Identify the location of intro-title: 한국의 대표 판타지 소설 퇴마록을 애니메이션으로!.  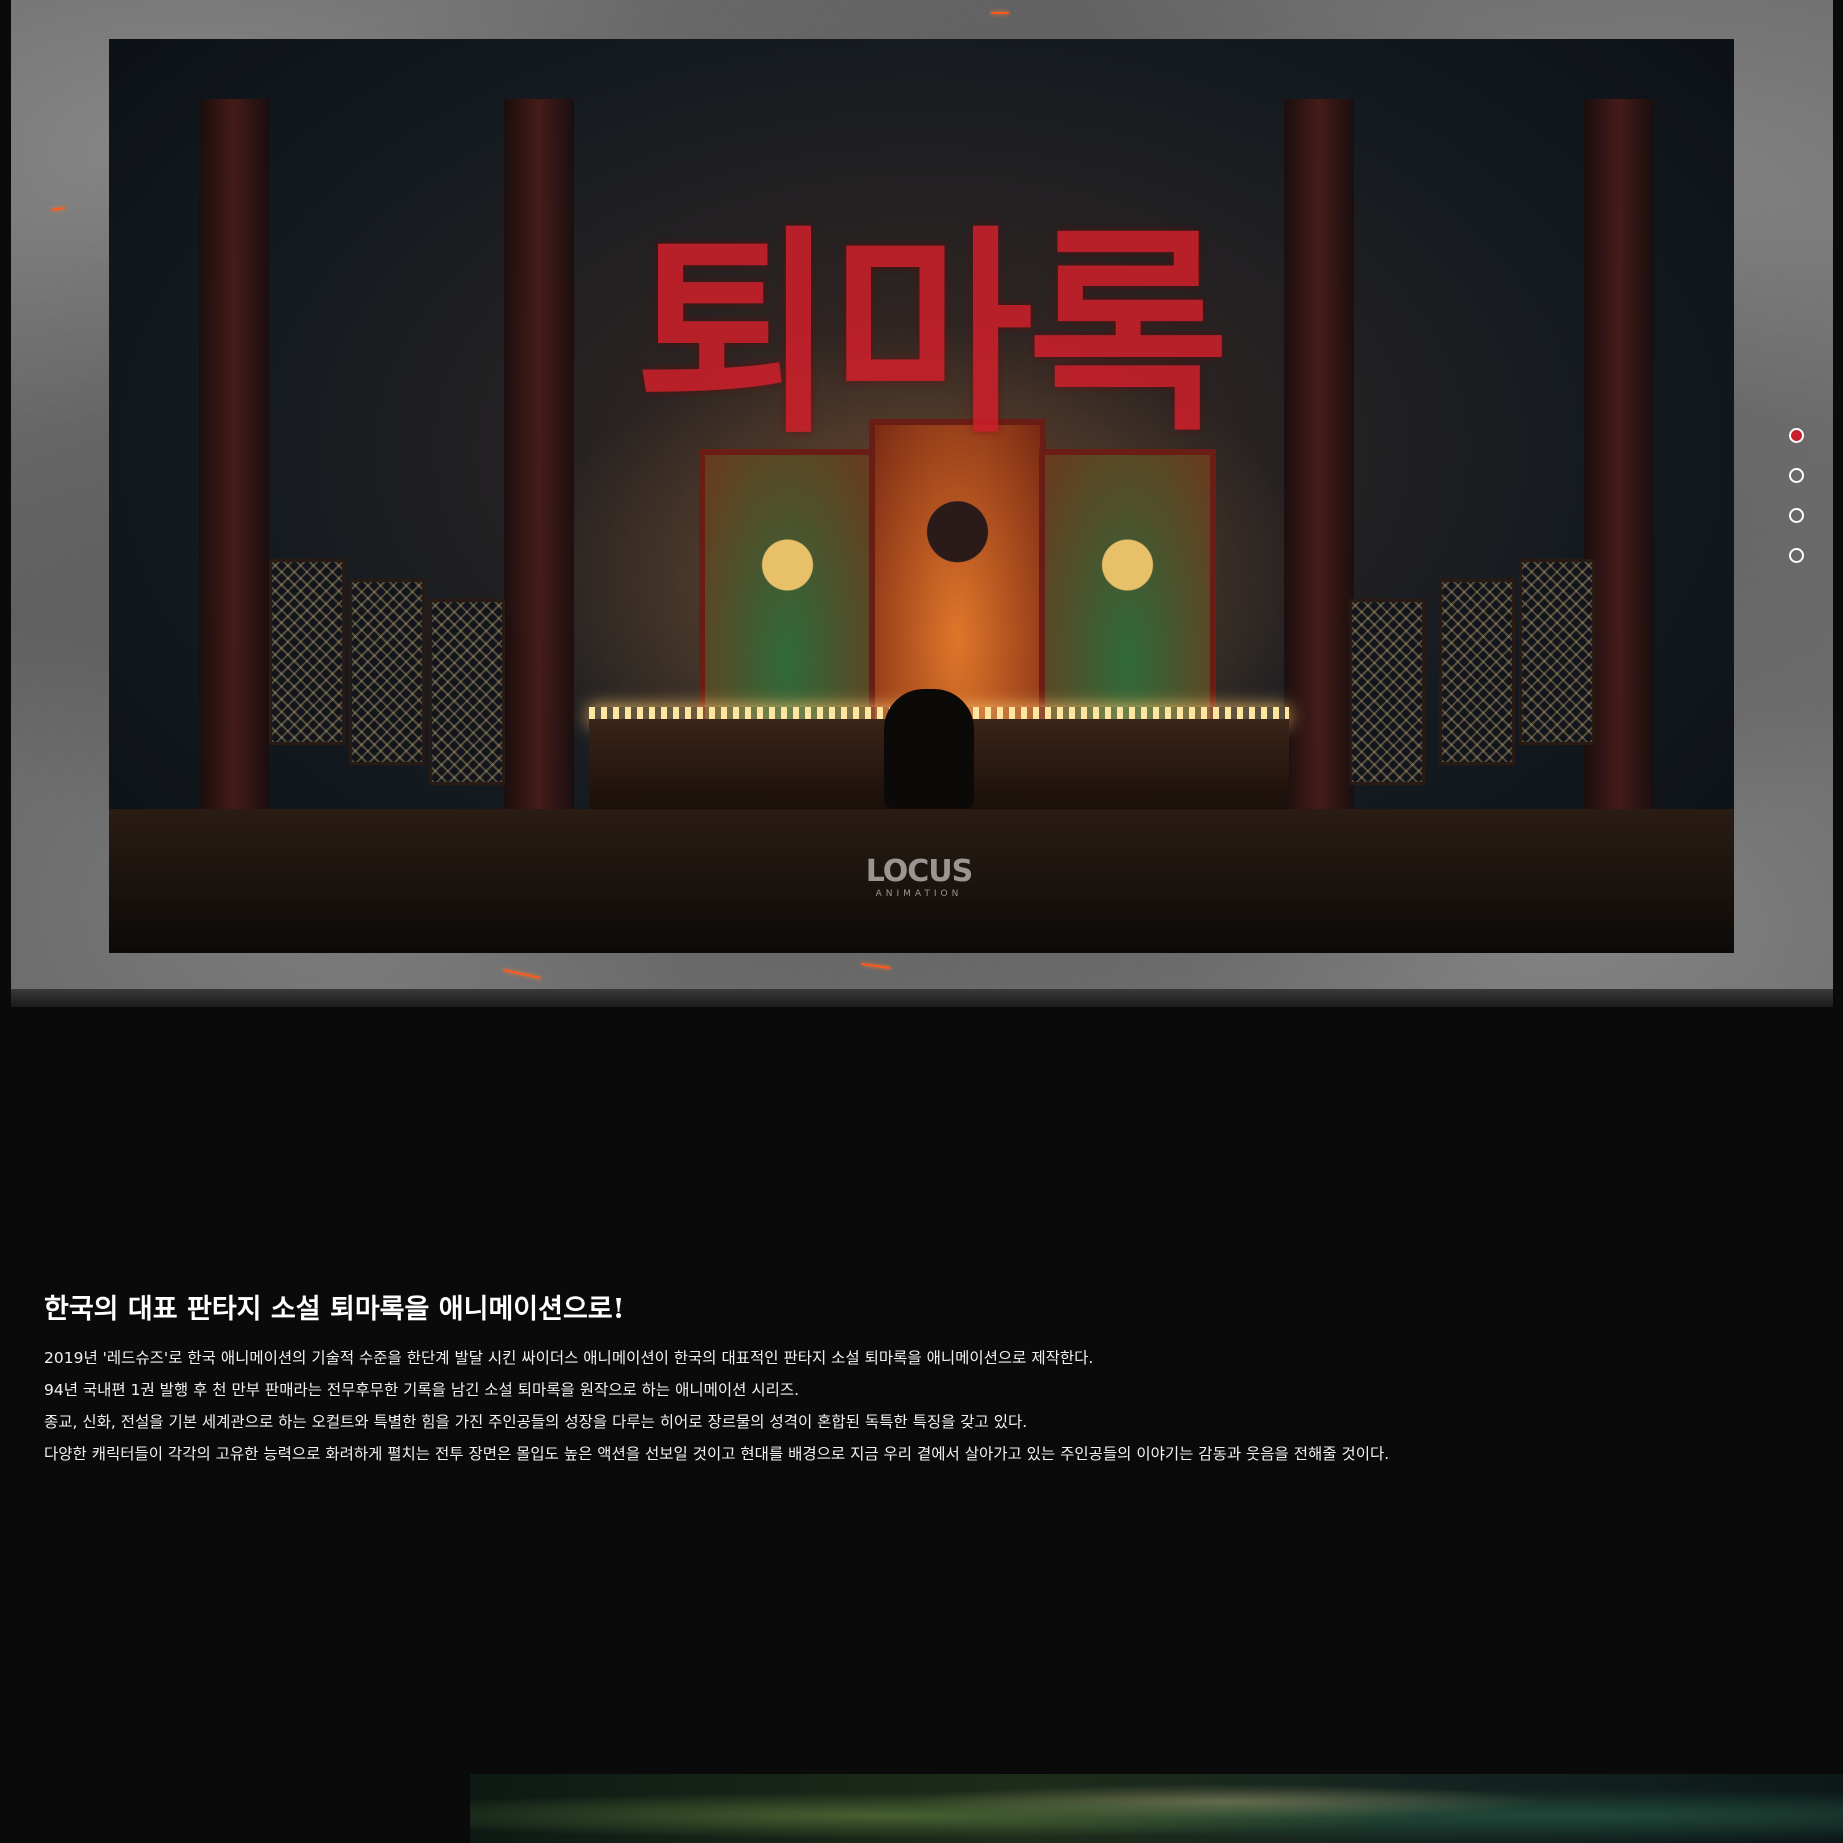
(334, 1309).